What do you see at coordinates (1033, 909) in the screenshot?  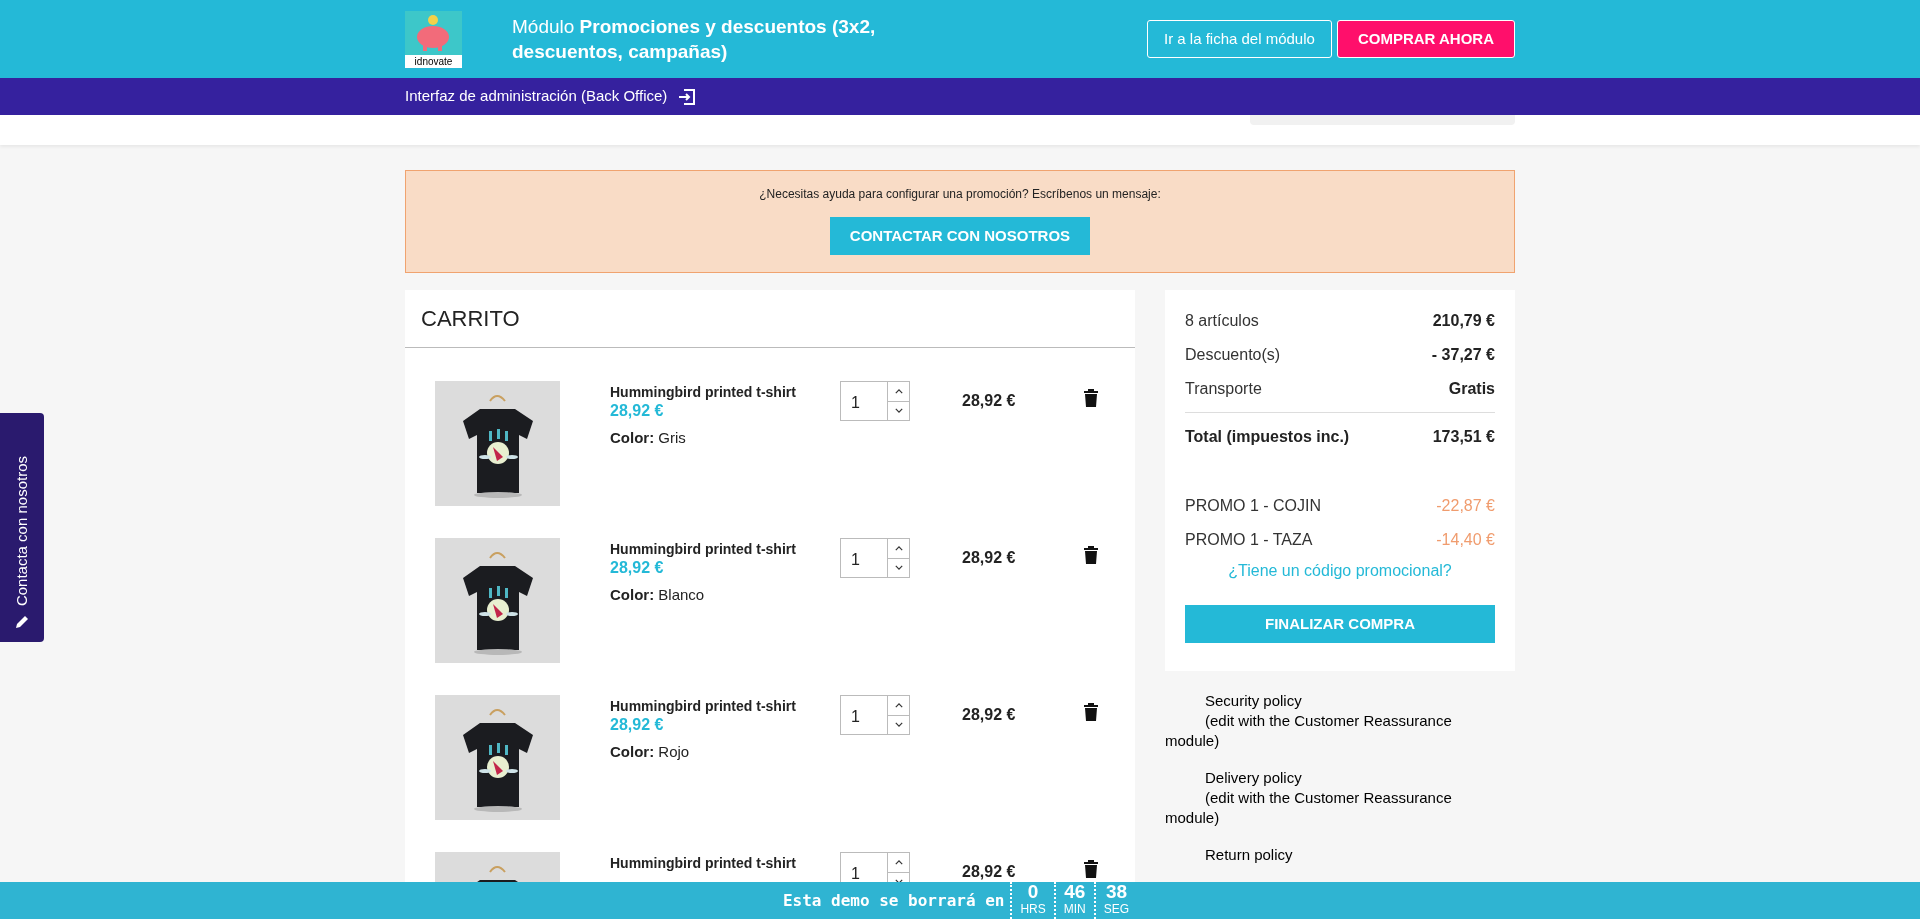 I see `countdown-unit: HRS` at bounding box center [1033, 909].